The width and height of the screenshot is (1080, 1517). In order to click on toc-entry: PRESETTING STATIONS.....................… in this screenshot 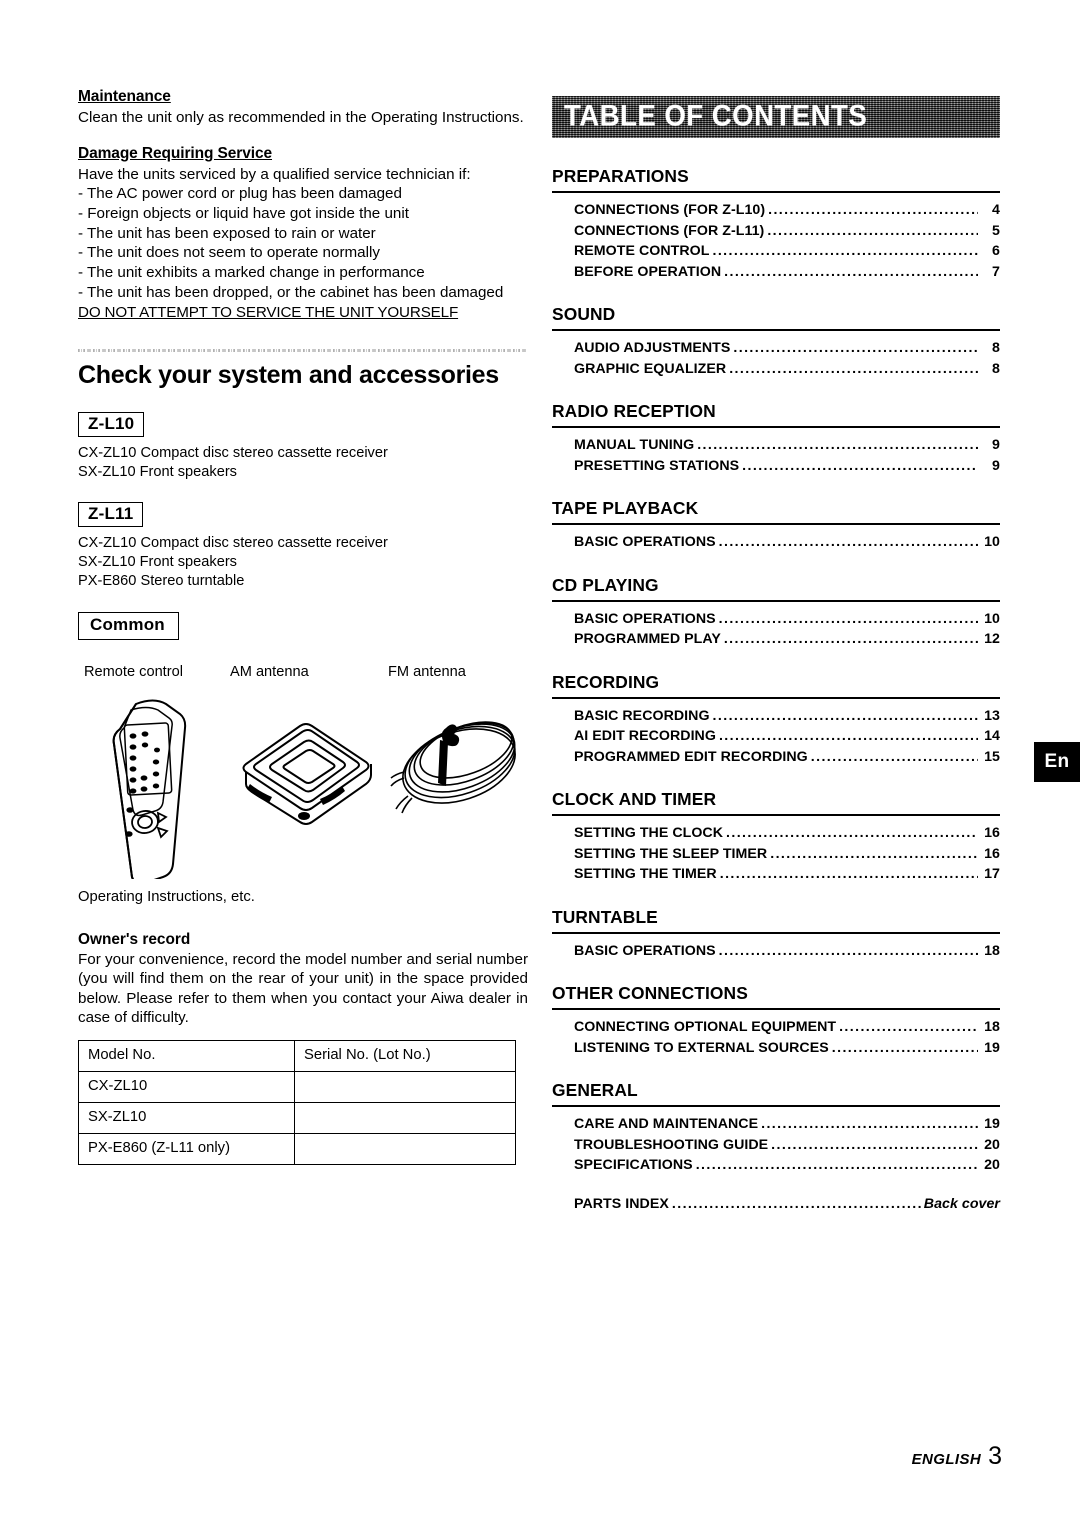, I will do `click(776, 466)`.